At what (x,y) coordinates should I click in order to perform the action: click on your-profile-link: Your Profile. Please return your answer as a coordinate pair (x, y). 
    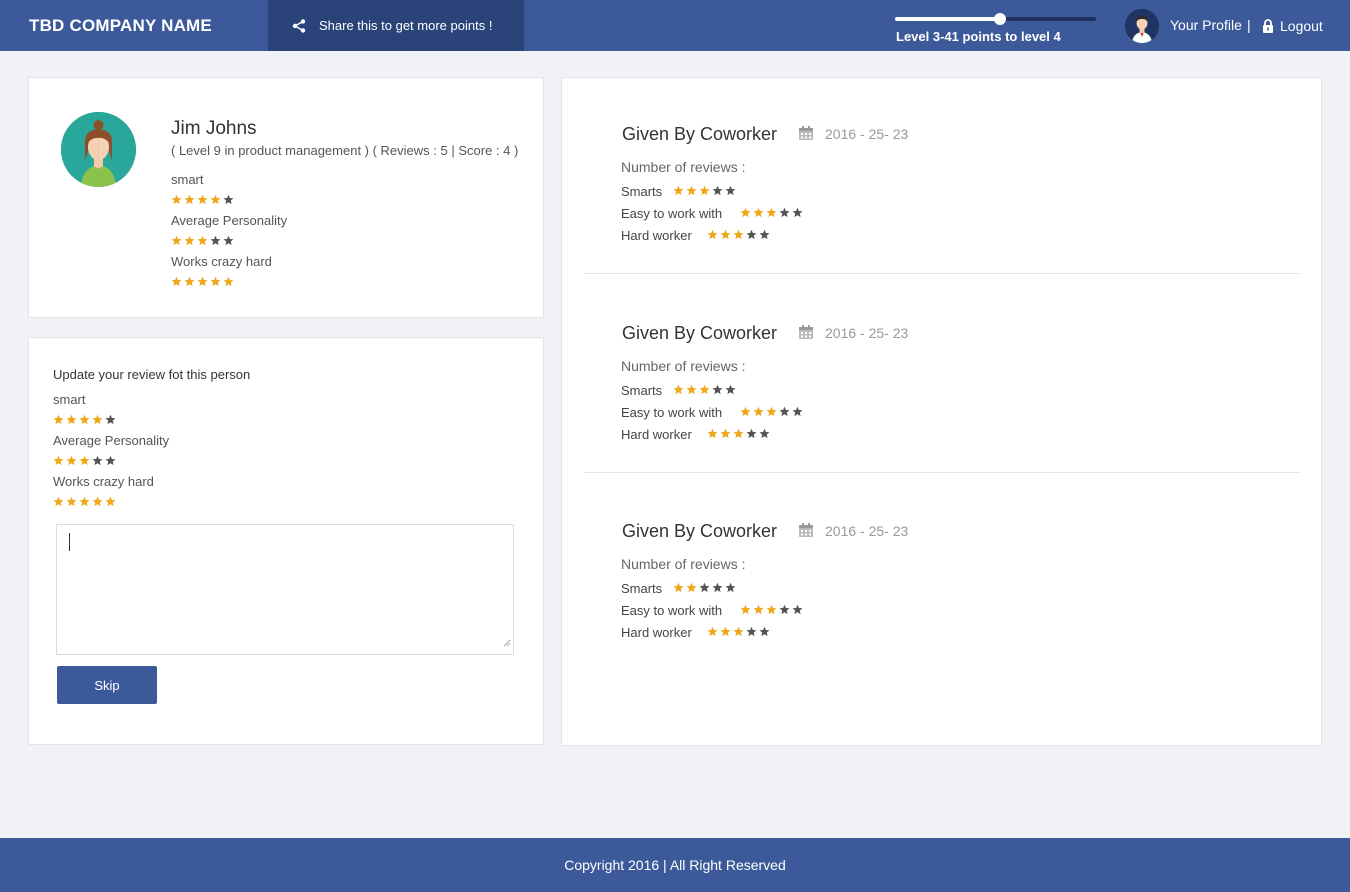
    Looking at the image, I should click on (1206, 25).